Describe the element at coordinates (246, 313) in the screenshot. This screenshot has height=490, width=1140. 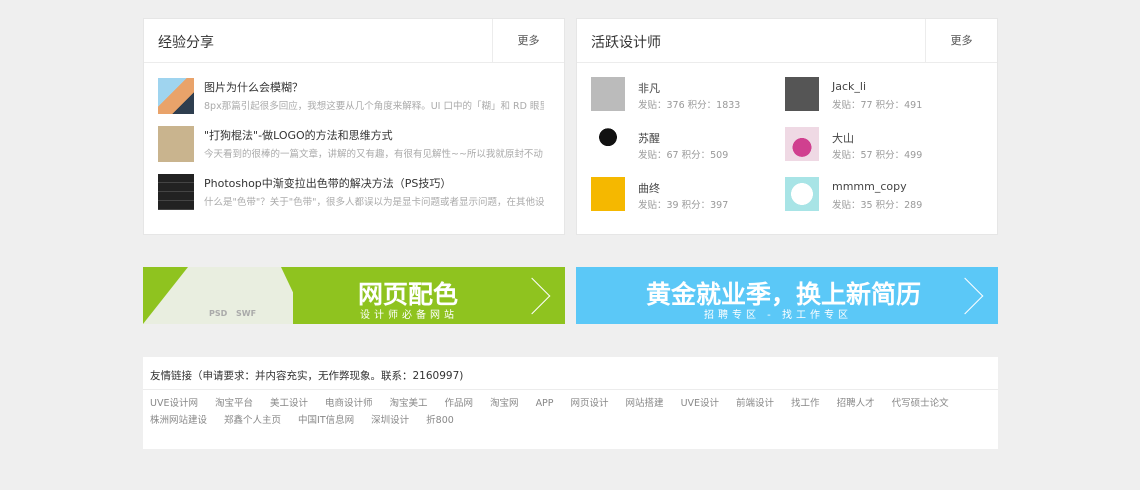
I see `swf-icon: SWF` at that location.